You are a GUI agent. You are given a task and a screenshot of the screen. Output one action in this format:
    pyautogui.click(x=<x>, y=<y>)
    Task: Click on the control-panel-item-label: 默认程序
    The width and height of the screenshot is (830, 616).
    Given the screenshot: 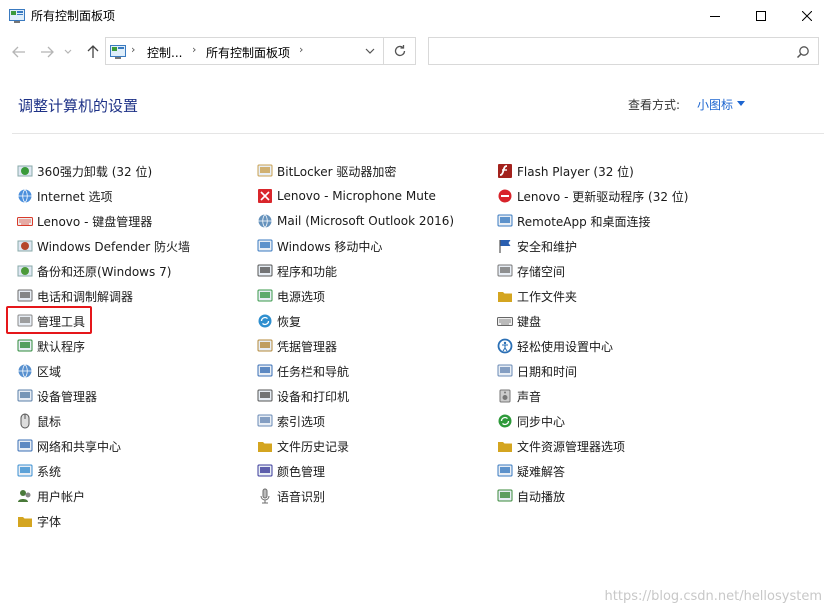 What is the action you would take?
    pyautogui.click(x=61, y=346)
    